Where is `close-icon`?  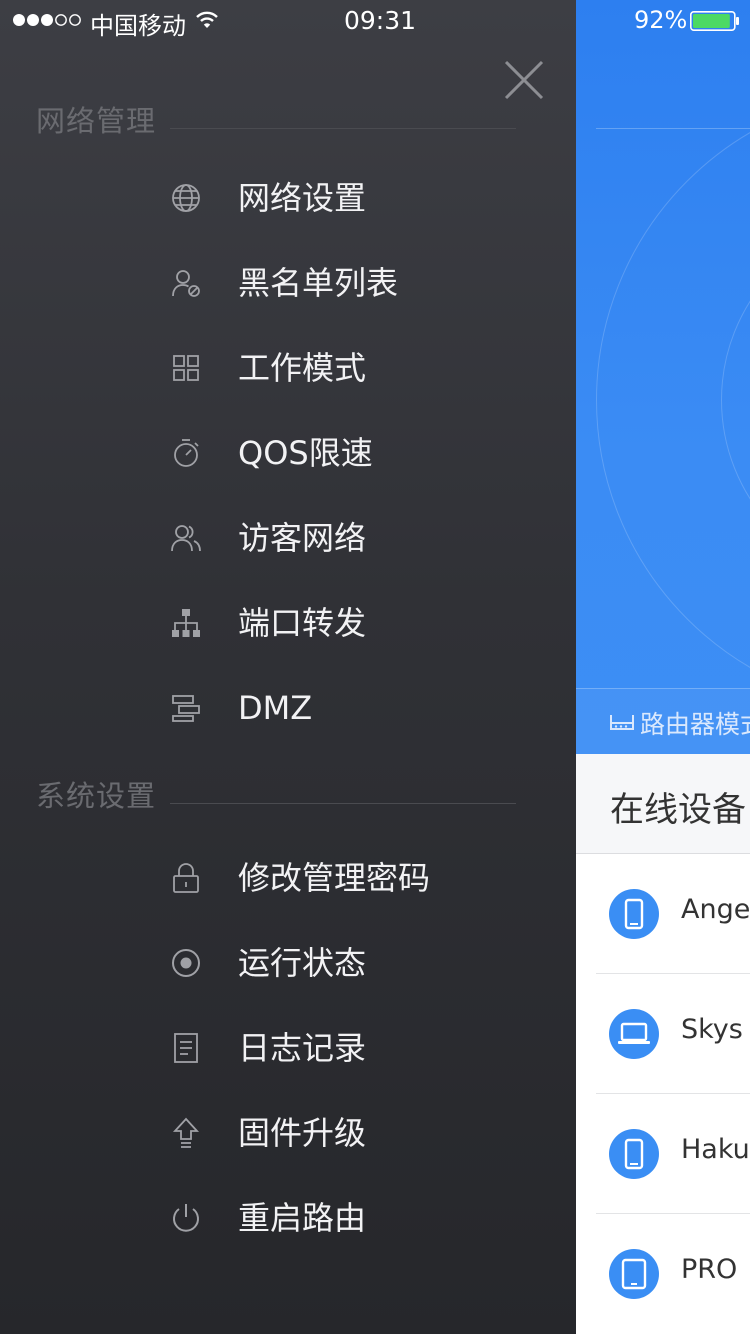
close-icon is located at coordinates (524, 80).